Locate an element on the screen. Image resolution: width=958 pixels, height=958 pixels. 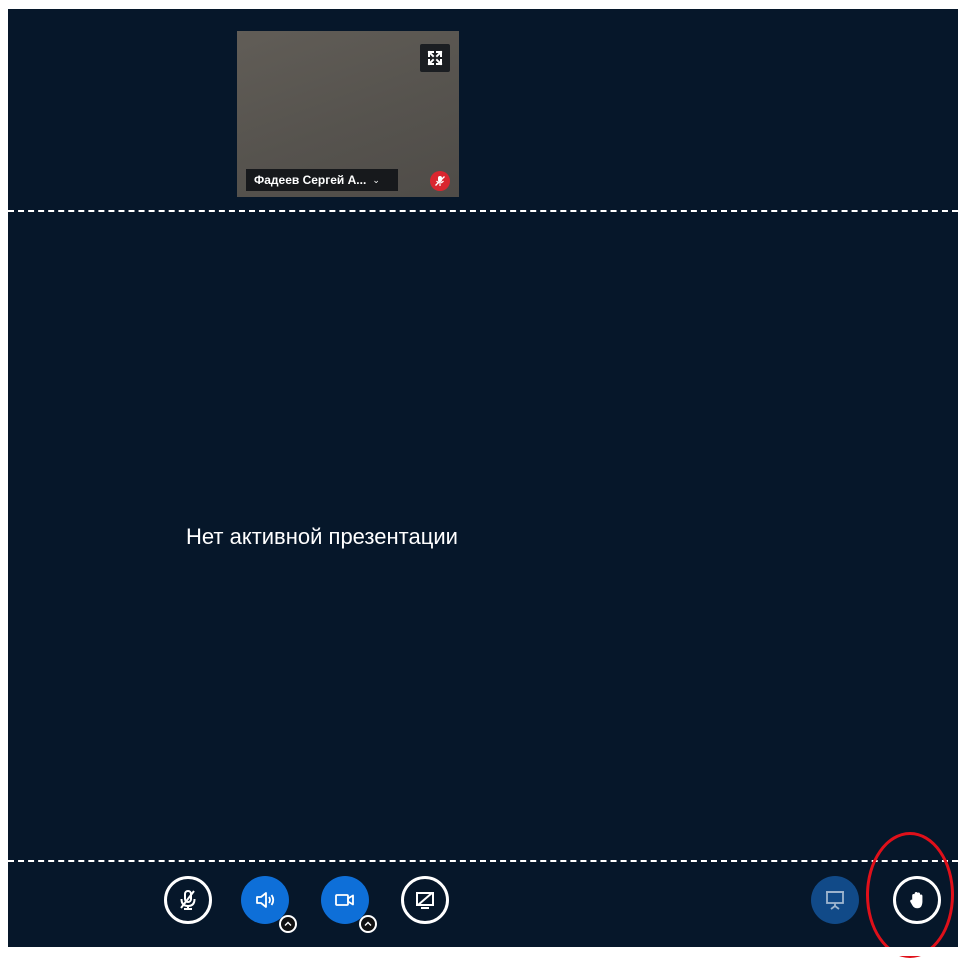
speaker-icon is located at coordinates (265, 900).